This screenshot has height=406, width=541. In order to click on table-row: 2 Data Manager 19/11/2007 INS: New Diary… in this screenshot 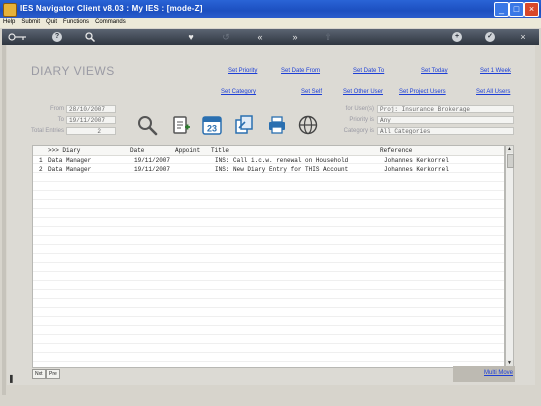, I will do `click(268, 169)`.